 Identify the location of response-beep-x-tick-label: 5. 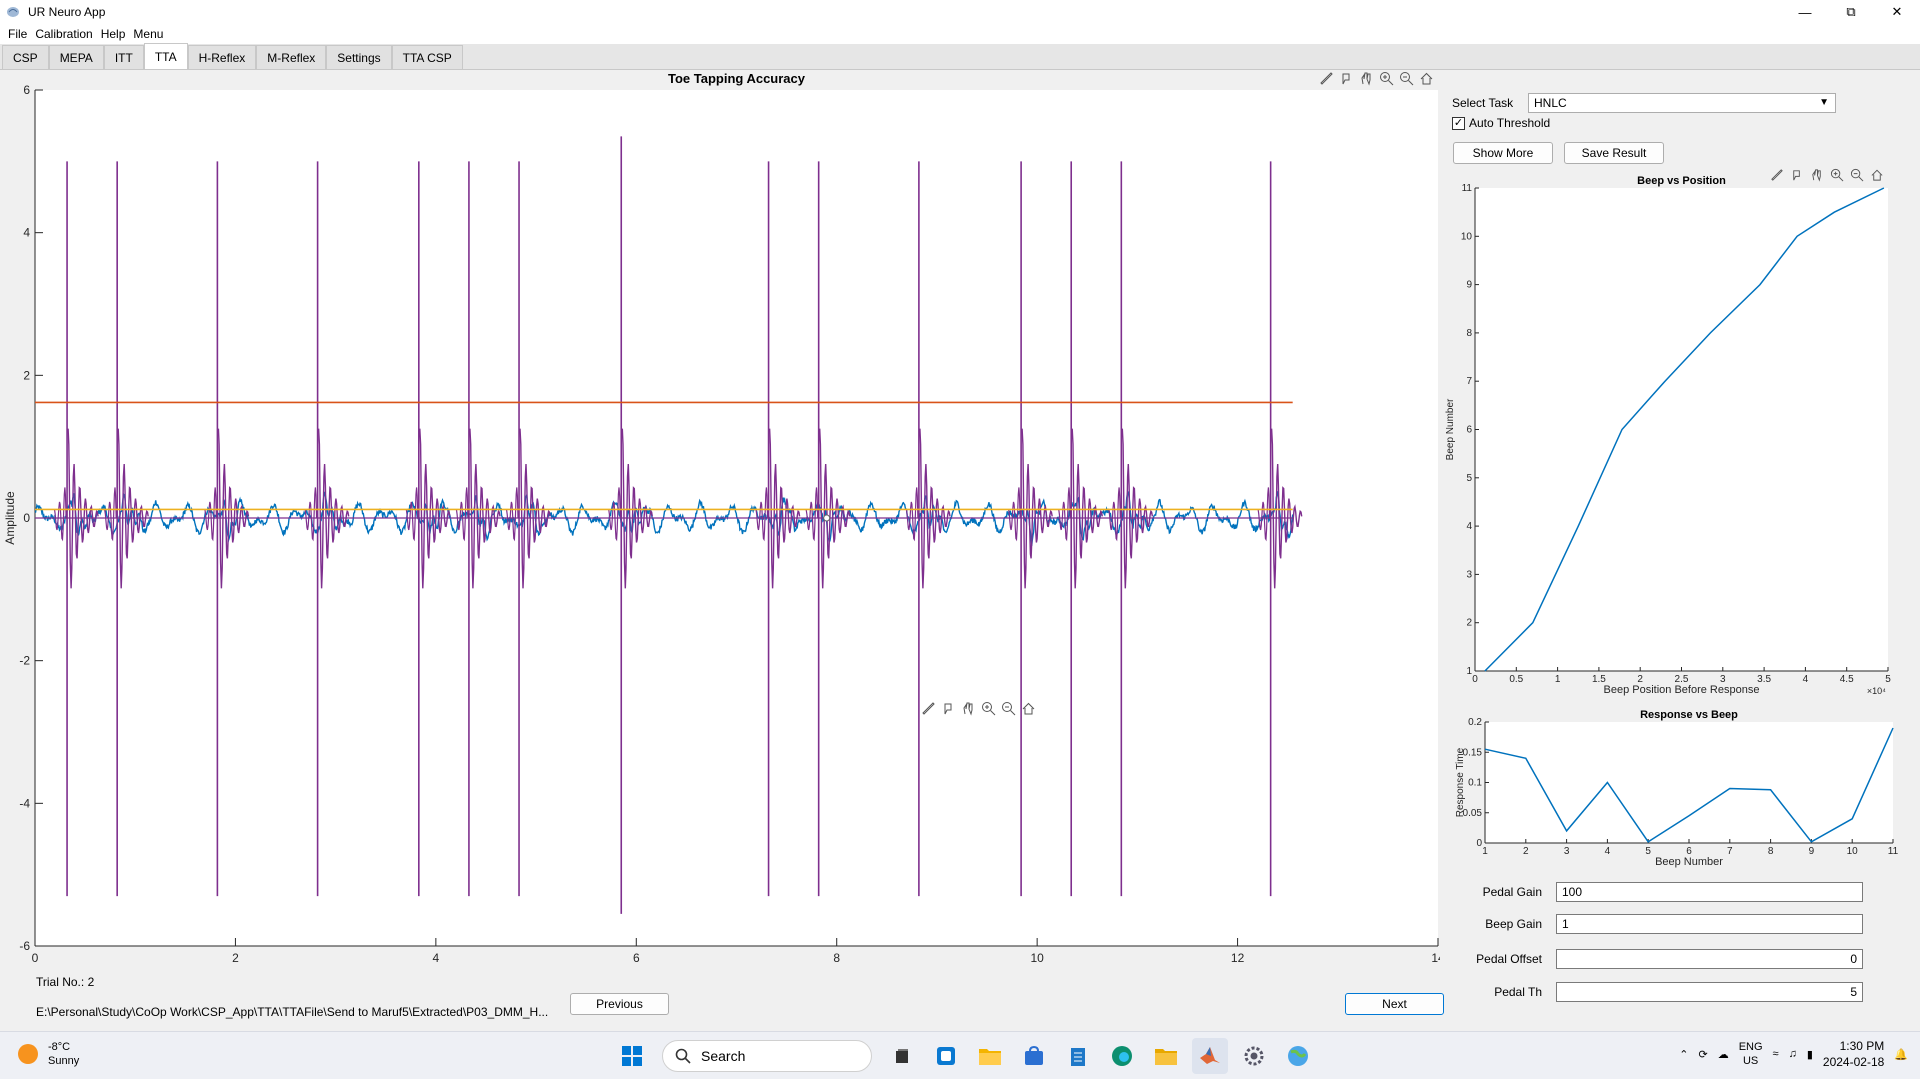
(1648, 851).